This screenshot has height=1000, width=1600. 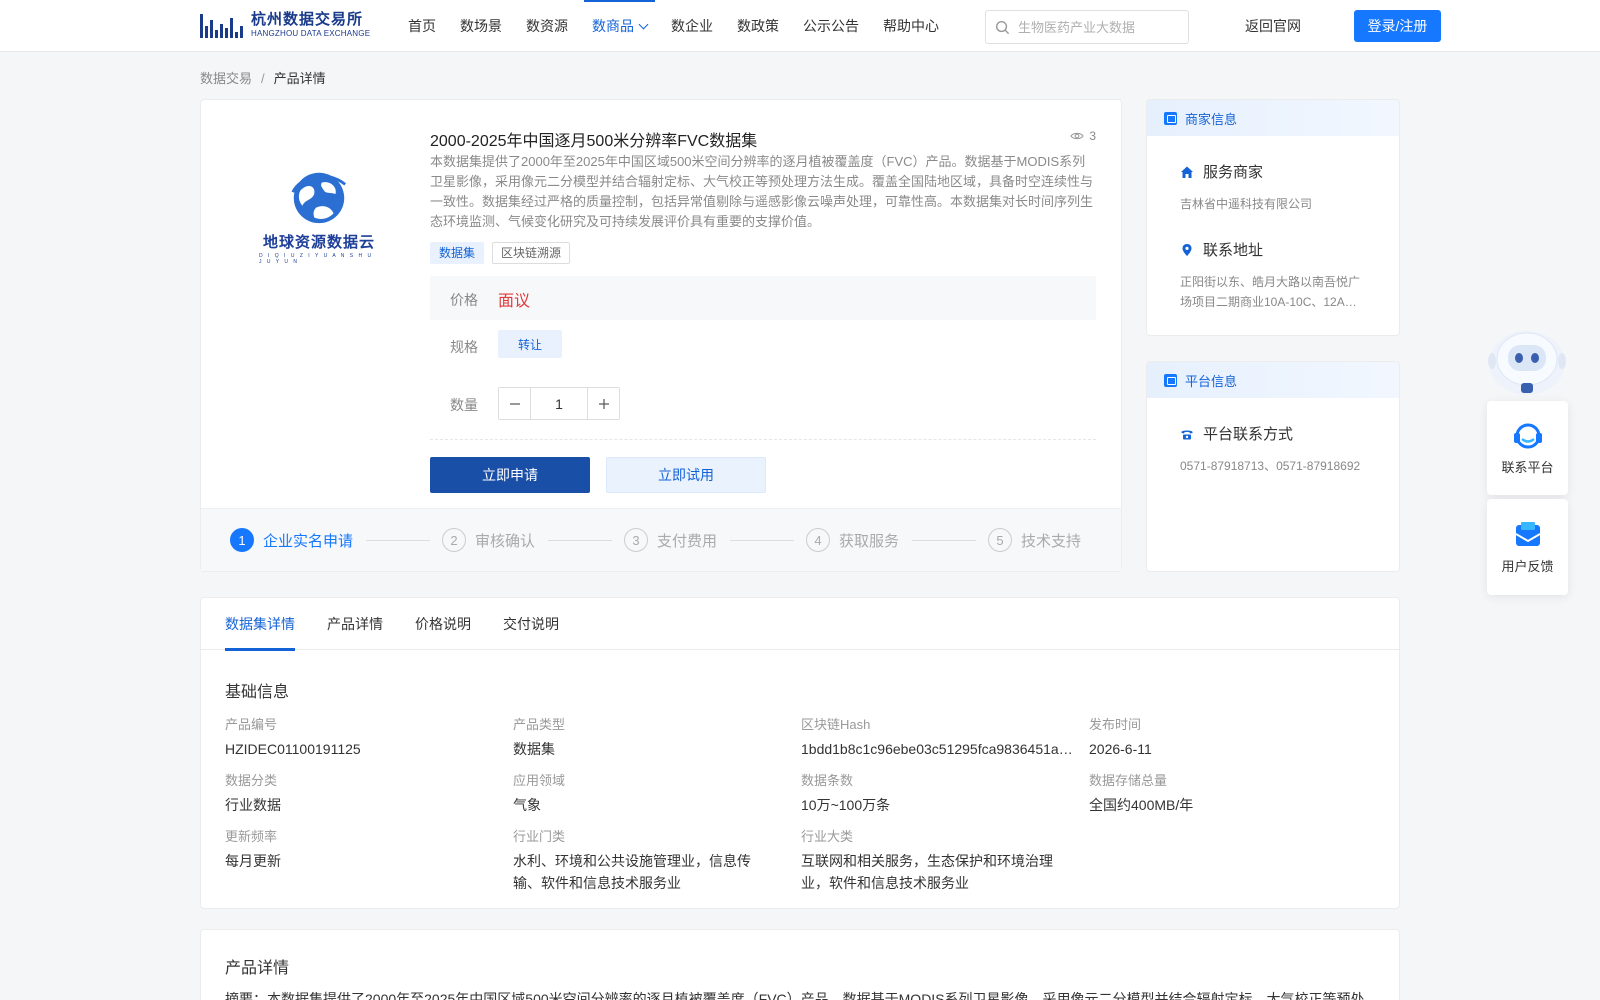 What do you see at coordinates (251, 724) in the screenshot?
I see `info-label: 产品编号` at bounding box center [251, 724].